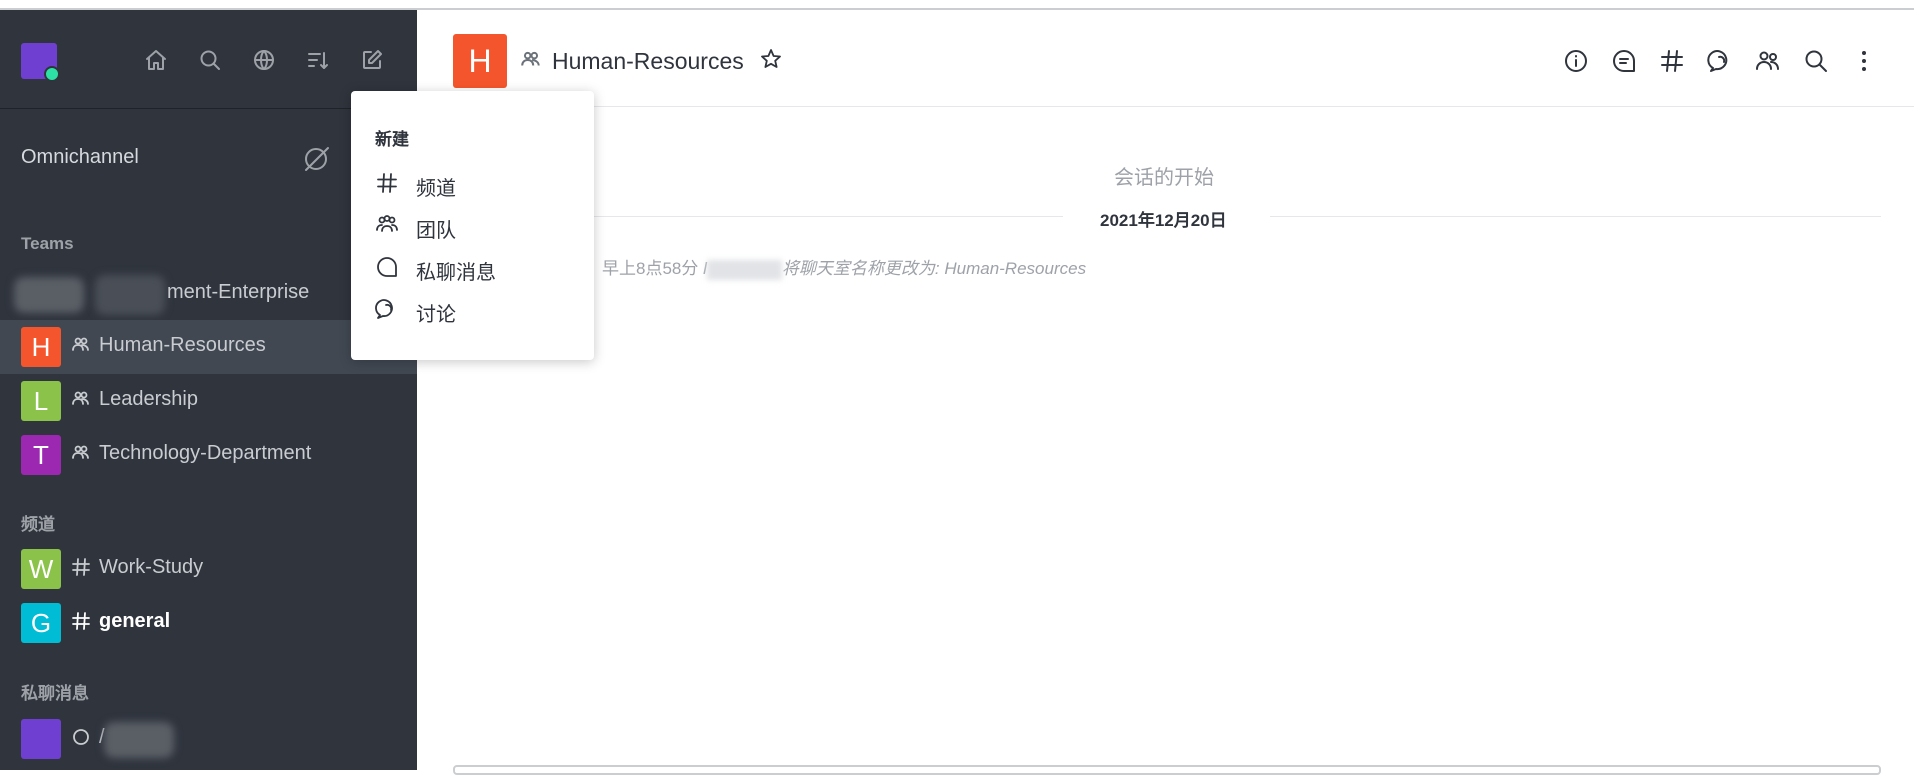 This screenshot has width=1914, height=775. Describe the element at coordinates (436, 231) in the screenshot. I see `menu-item-label: 团队` at that location.